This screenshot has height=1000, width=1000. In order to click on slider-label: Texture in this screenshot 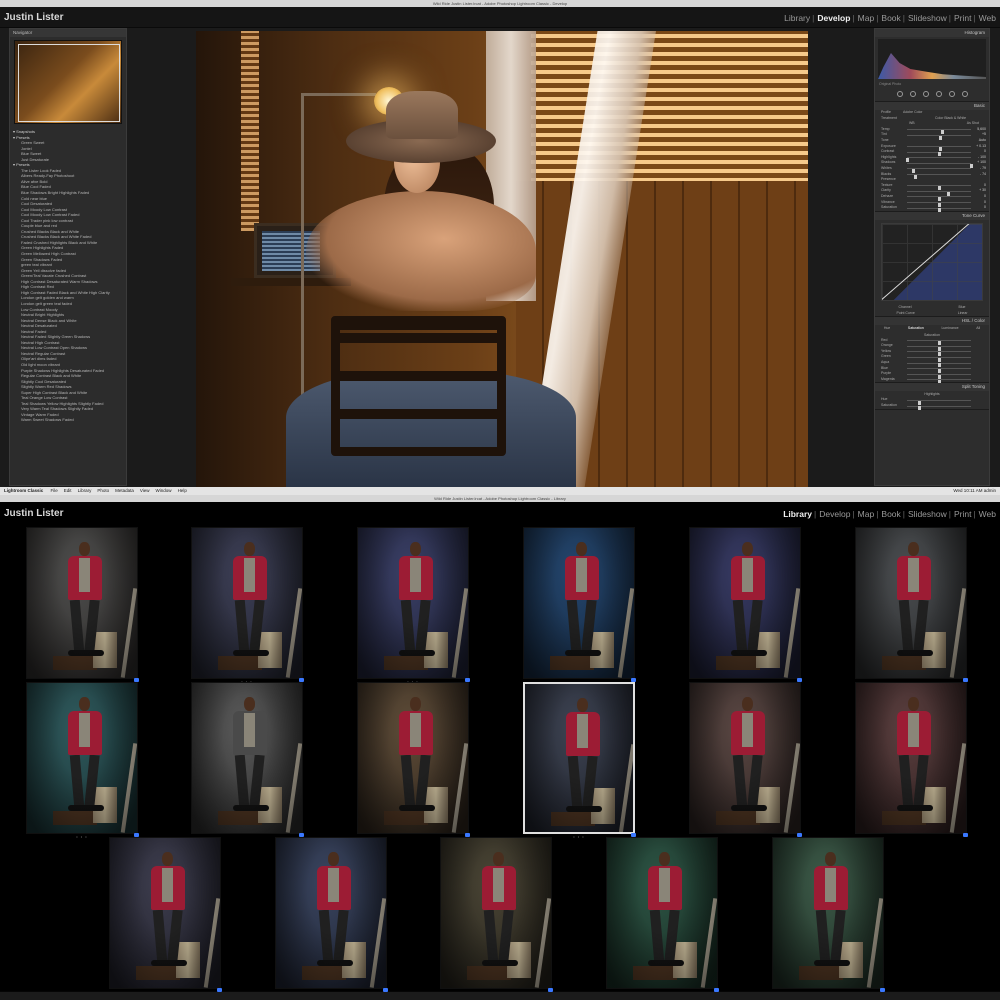, I will do `click(887, 184)`.